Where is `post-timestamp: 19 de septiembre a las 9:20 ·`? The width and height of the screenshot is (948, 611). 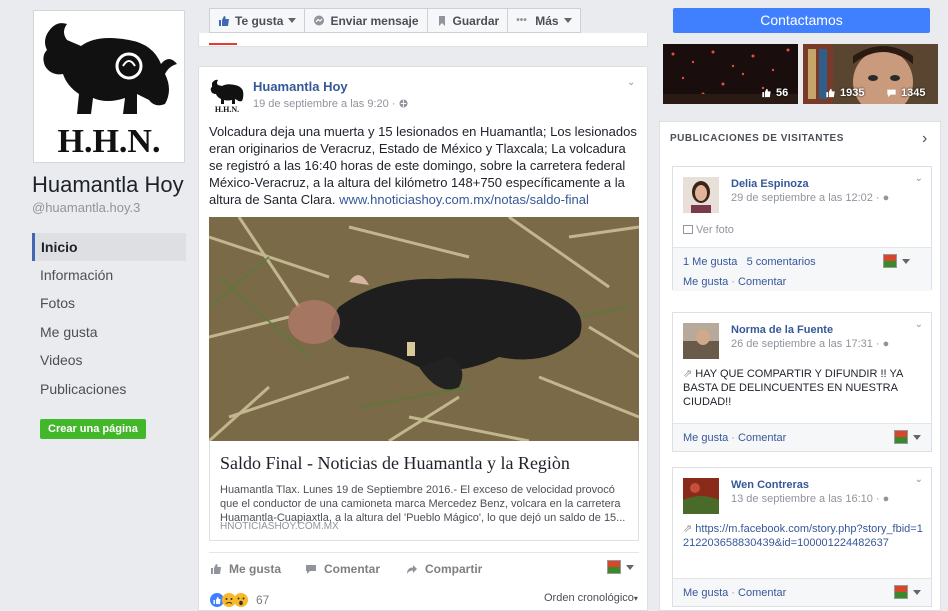
post-timestamp: 19 de septiembre a las 9:20 · is located at coordinates (330, 104).